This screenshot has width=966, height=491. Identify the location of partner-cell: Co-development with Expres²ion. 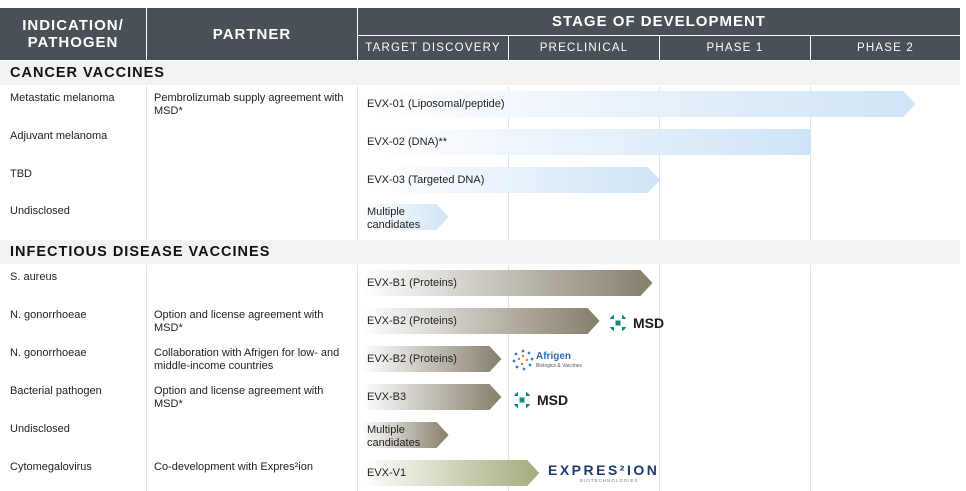
(233, 467).